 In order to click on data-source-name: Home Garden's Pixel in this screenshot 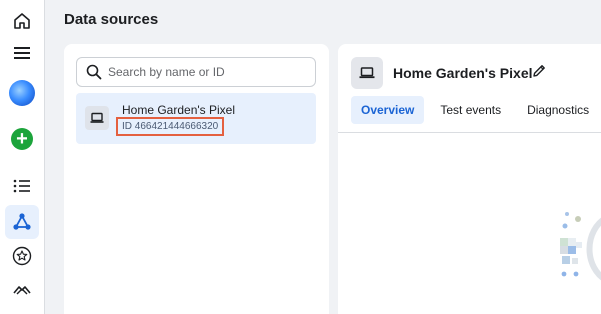, I will do `click(179, 110)`.